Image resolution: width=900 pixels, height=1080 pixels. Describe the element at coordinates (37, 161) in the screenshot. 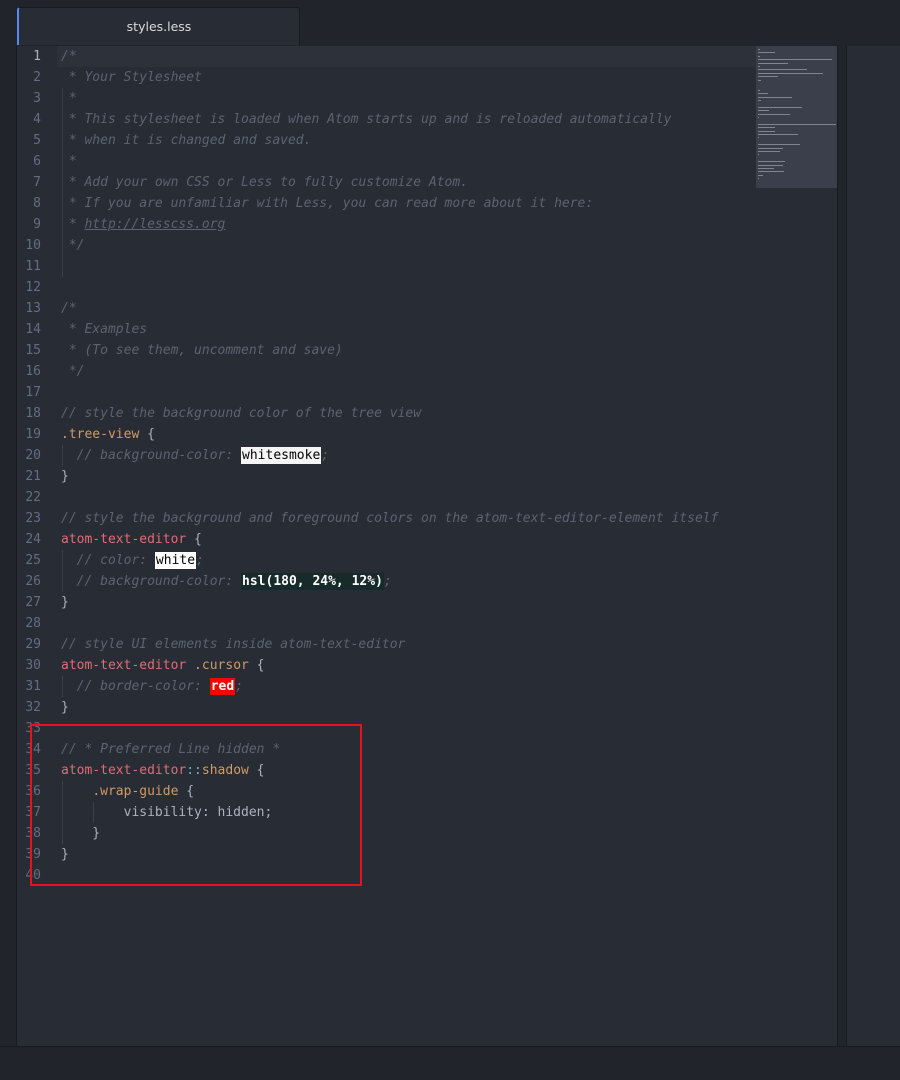

I see `line-number: 6` at that location.